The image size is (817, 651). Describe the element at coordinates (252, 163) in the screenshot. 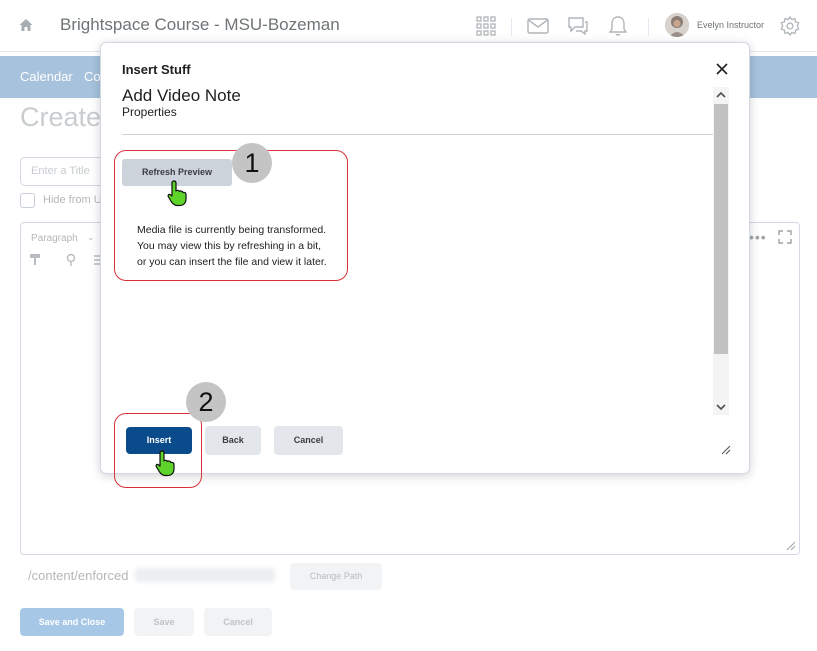

I see `step-badge-1: 1` at that location.